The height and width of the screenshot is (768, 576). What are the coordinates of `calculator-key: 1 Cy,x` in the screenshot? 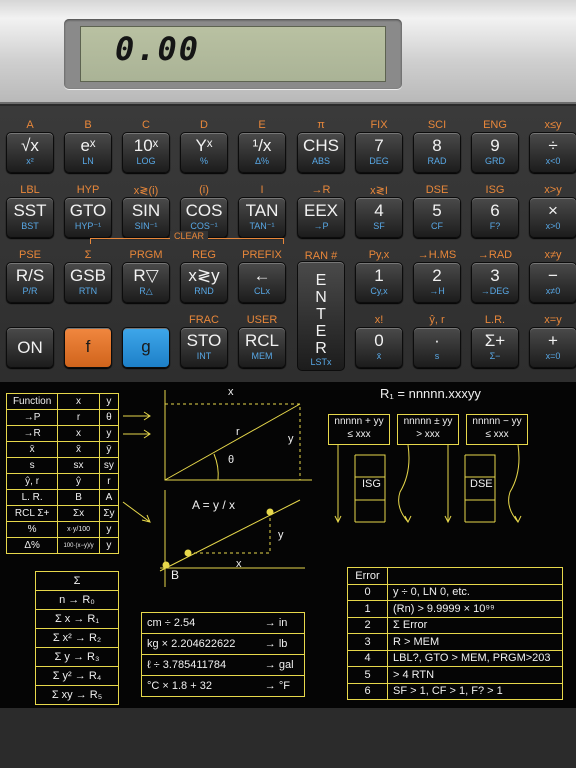 It's located at (379, 282).